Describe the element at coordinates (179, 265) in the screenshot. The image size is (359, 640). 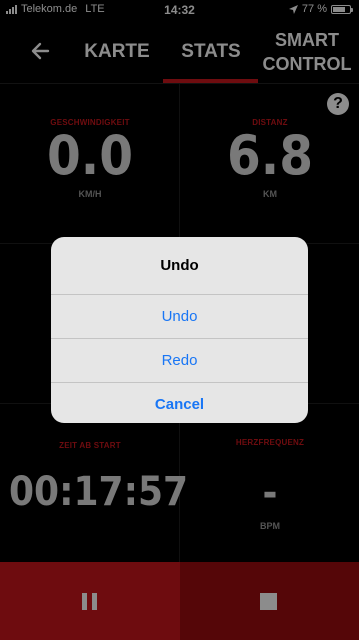
I see `dialog-title: Undo` at that location.